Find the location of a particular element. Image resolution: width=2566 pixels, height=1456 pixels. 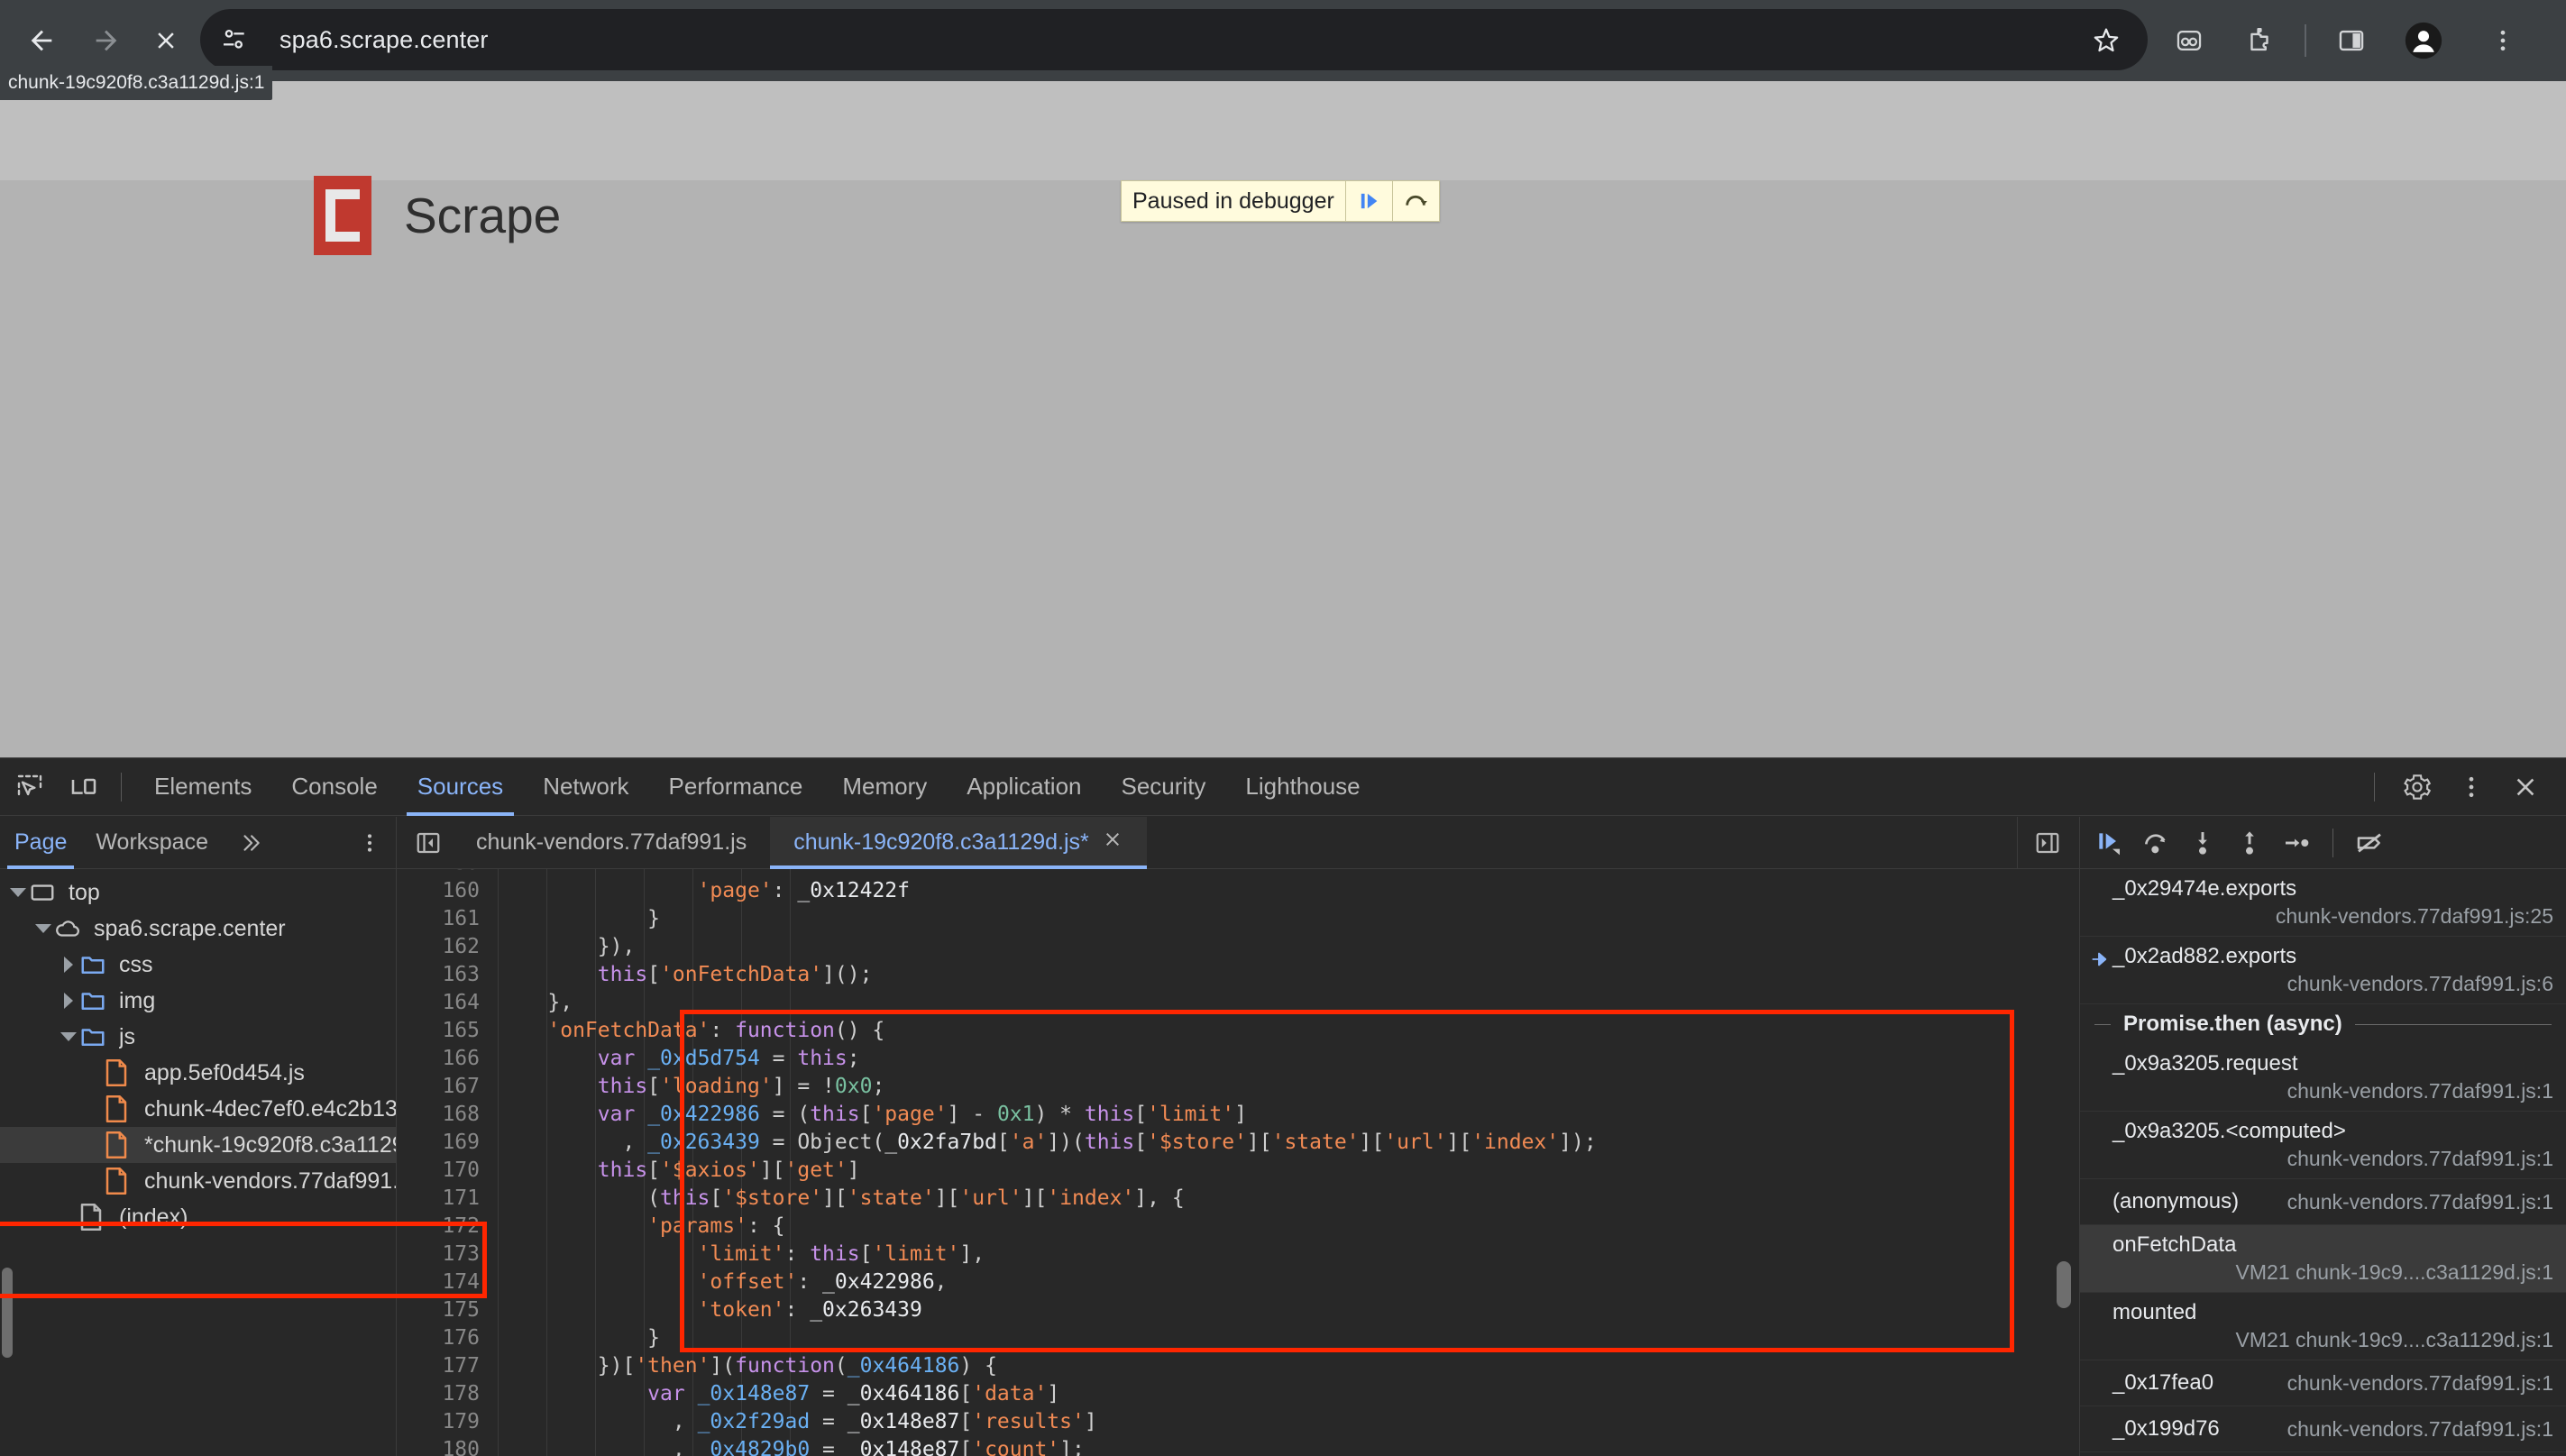

resume-script-button is located at coordinates (2108, 843).